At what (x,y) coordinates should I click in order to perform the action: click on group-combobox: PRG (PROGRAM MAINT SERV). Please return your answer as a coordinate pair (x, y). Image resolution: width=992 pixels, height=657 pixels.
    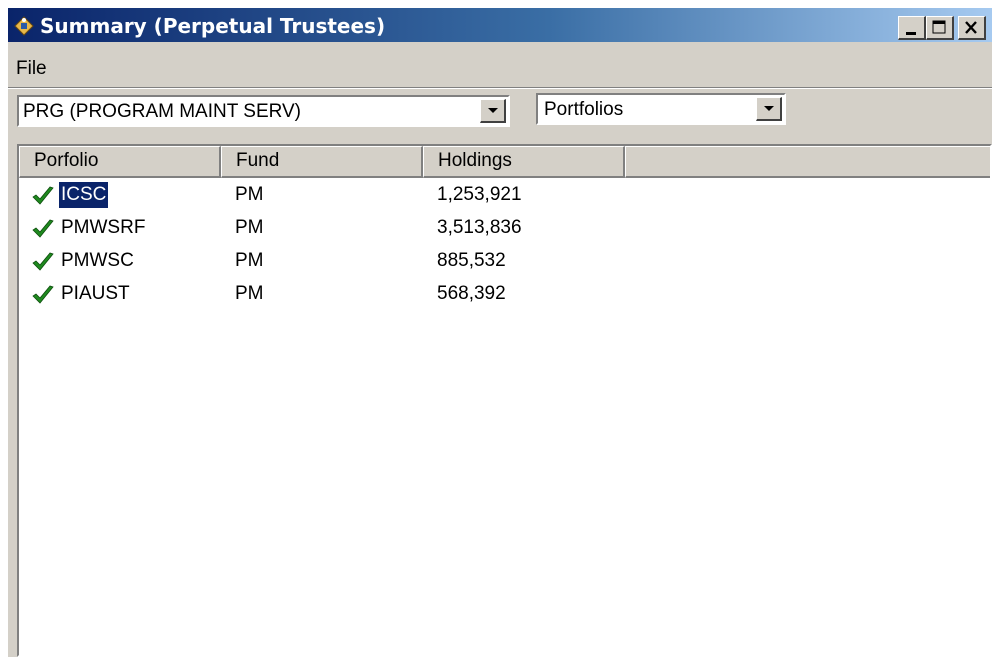
    Looking at the image, I should click on (263, 111).